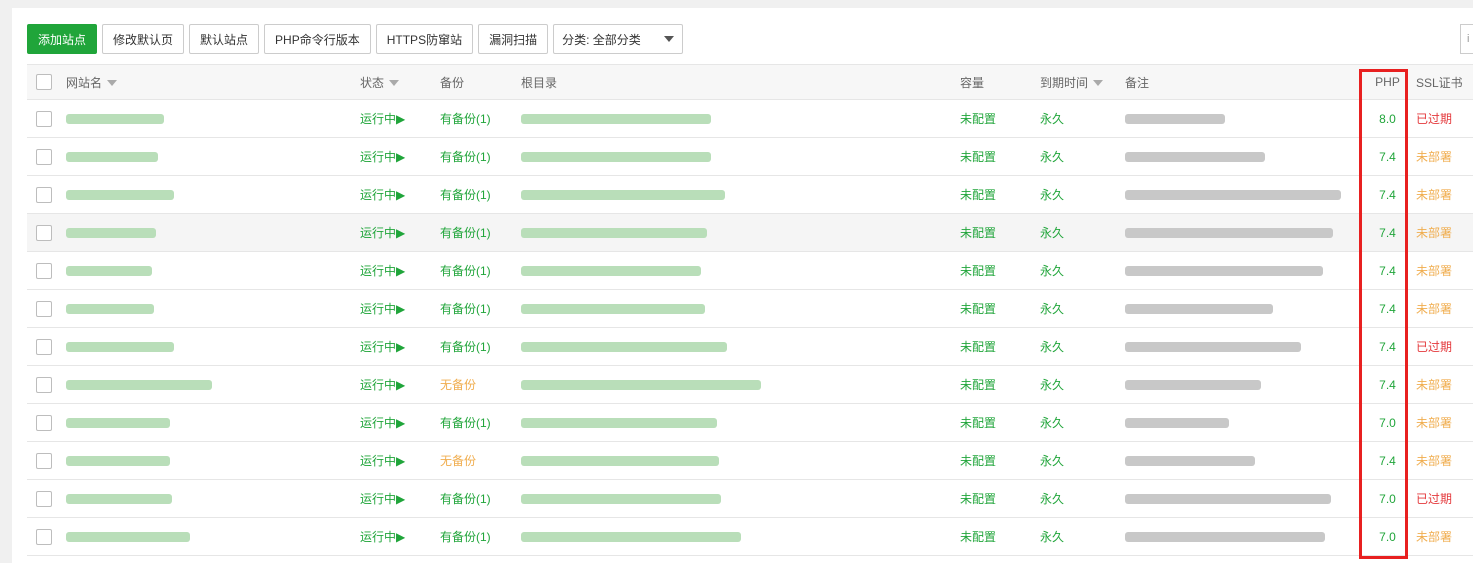  I want to click on table-row: 运行中▶ 有备份(1) 未配置 永久 7.4 已过期, so click(750, 346).